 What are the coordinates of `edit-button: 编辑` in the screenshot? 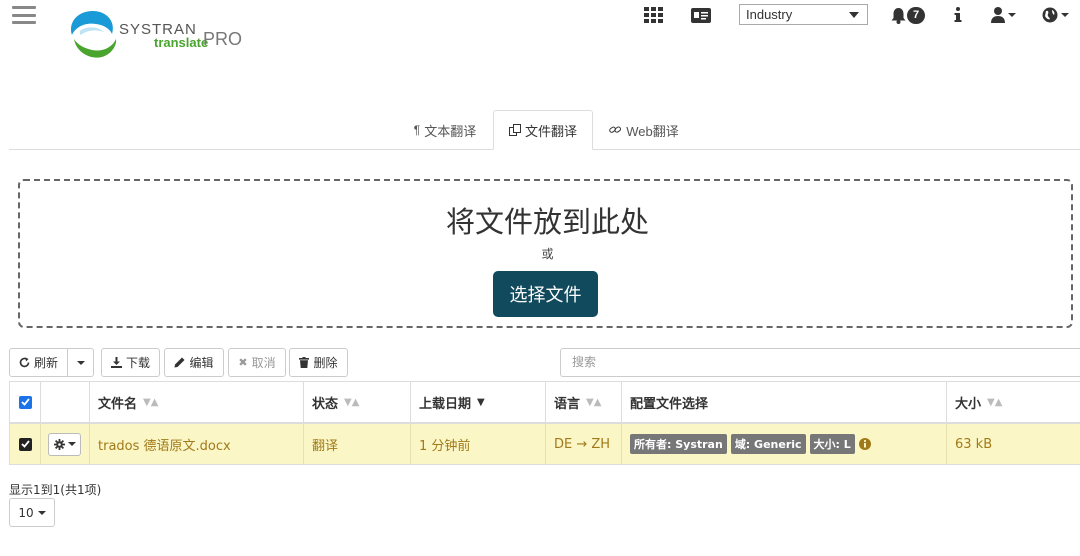 It's located at (194, 362).